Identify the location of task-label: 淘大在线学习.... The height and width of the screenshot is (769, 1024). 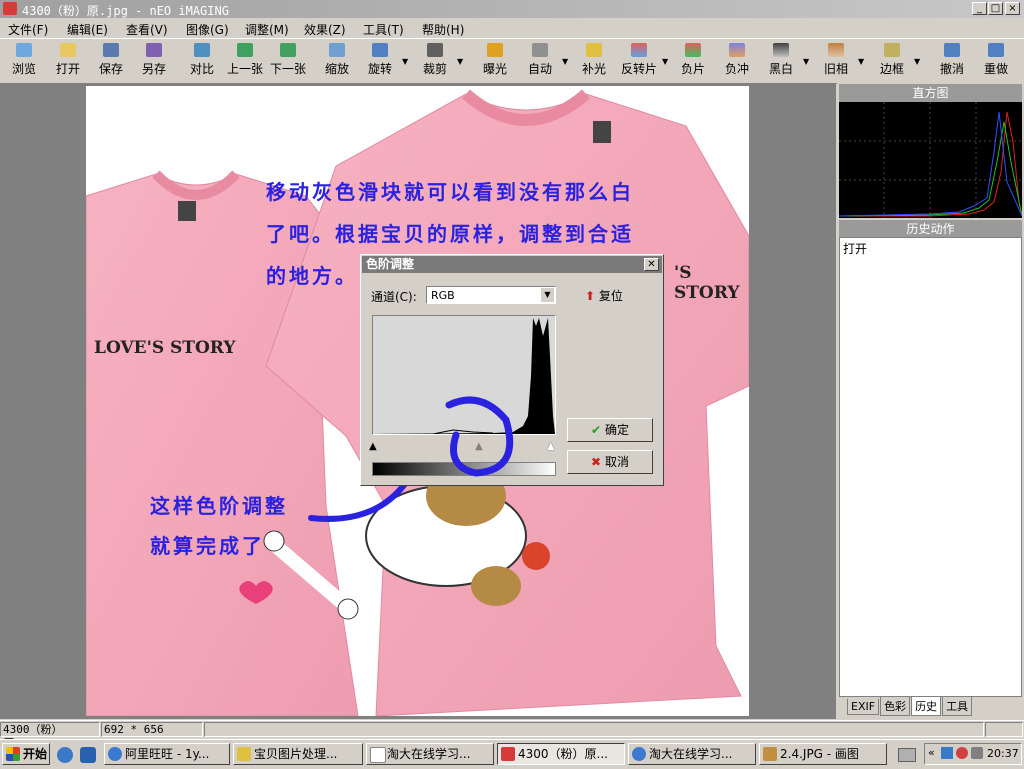
(691, 754).